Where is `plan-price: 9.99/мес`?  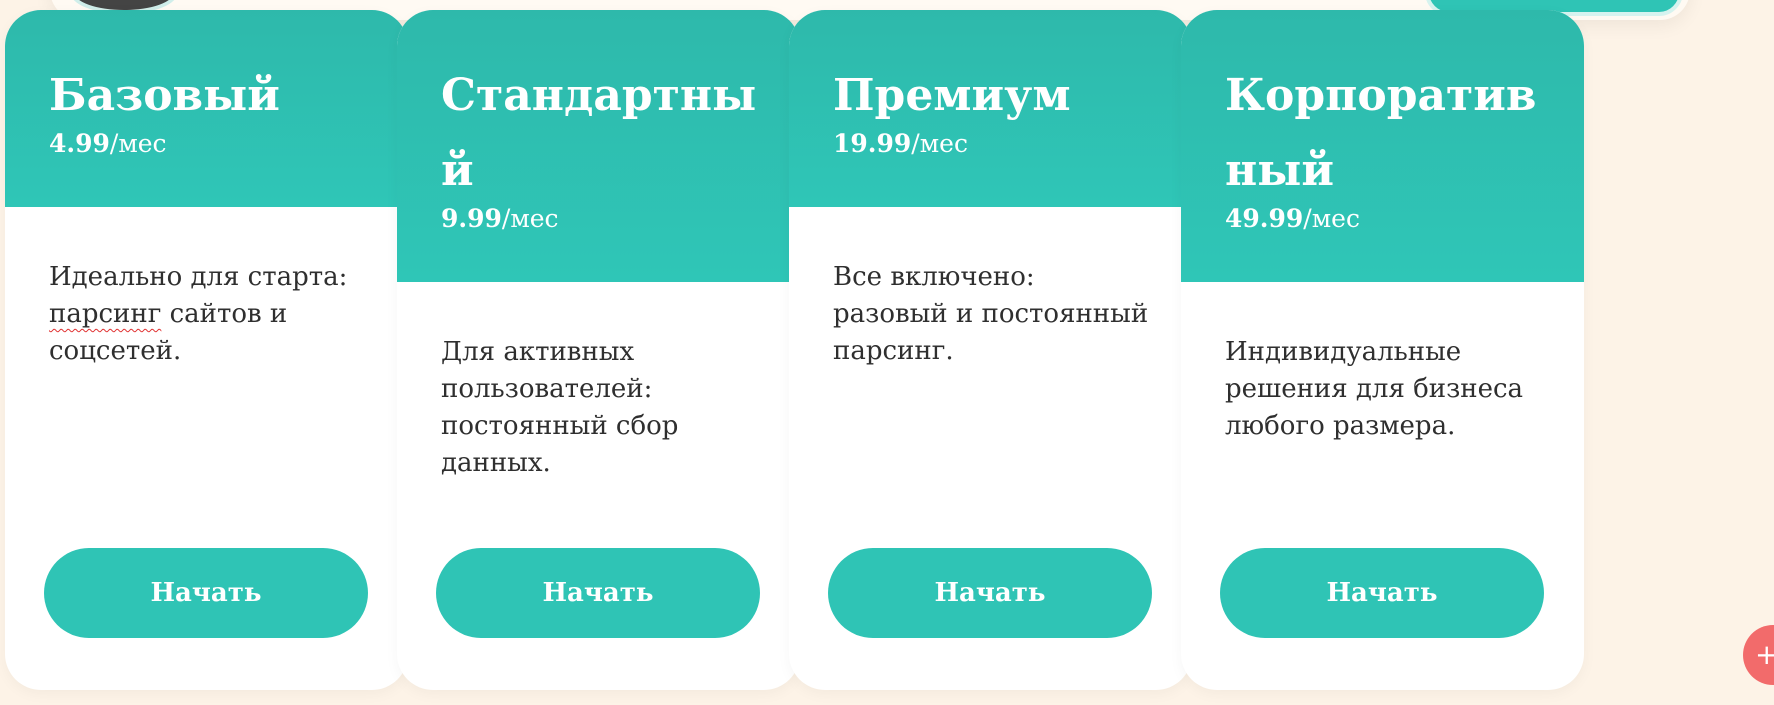
plan-price: 9.99/мес is located at coordinates (600, 243).